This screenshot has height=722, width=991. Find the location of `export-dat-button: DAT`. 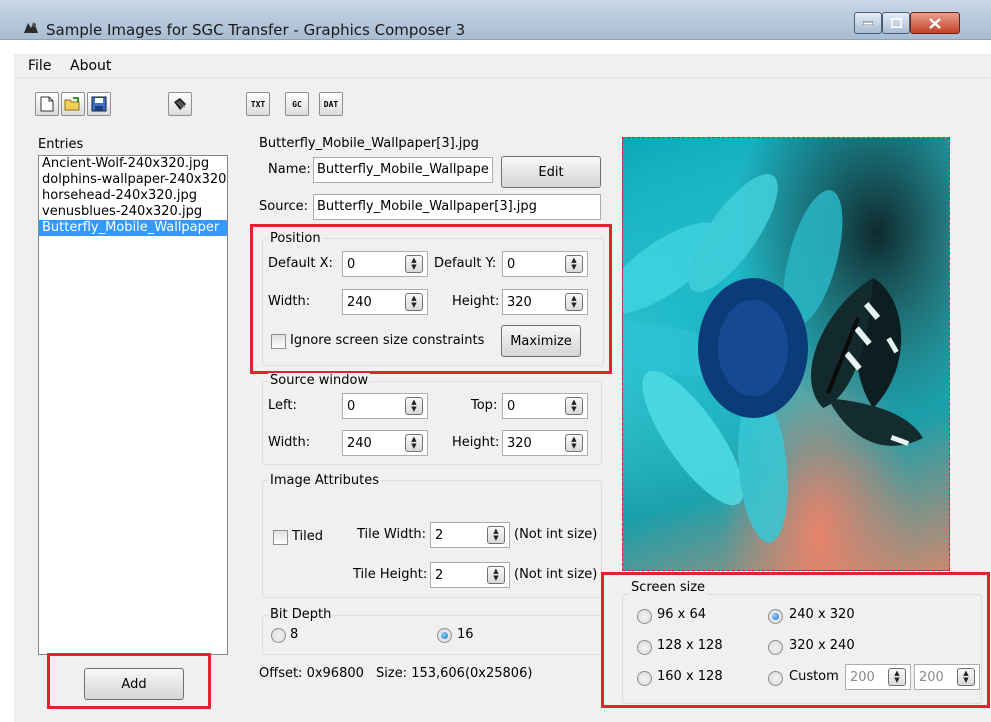

export-dat-button: DAT is located at coordinates (331, 104).